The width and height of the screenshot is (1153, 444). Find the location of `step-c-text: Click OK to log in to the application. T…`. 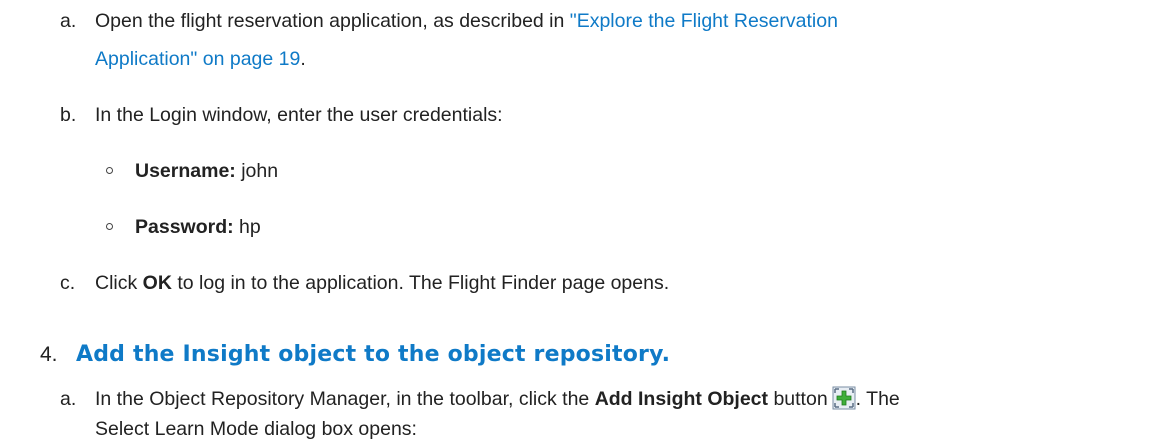

step-c-text: Click OK to log in to the application. T… is located at coordinates (382, 283).